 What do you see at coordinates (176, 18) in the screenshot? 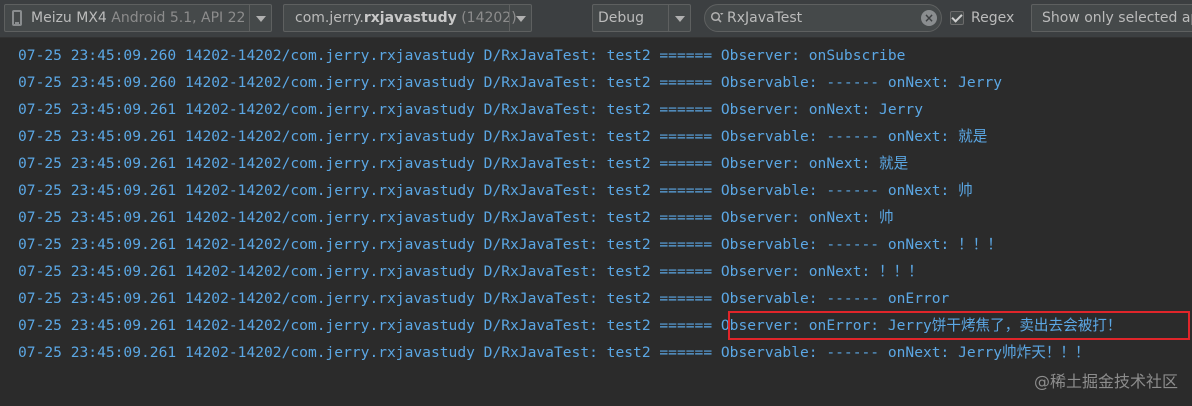
I see `device-detail: Android 5.1, API 22` at bounding box center [176, 18].